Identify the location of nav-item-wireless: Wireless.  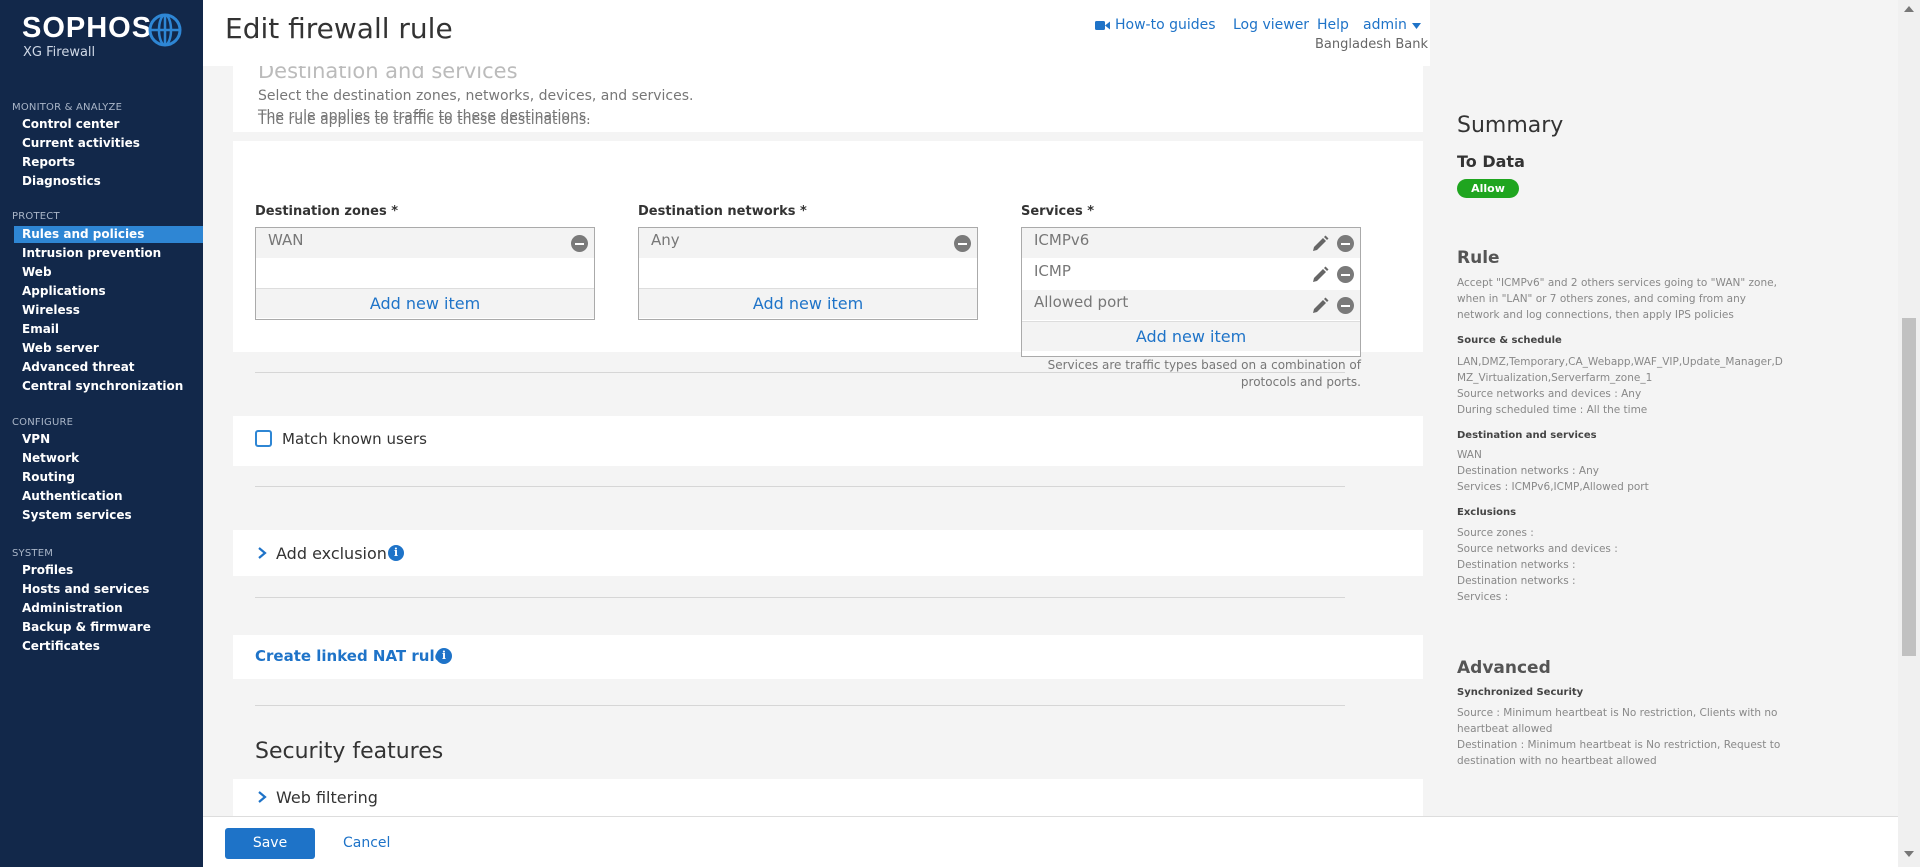
(108, 310).